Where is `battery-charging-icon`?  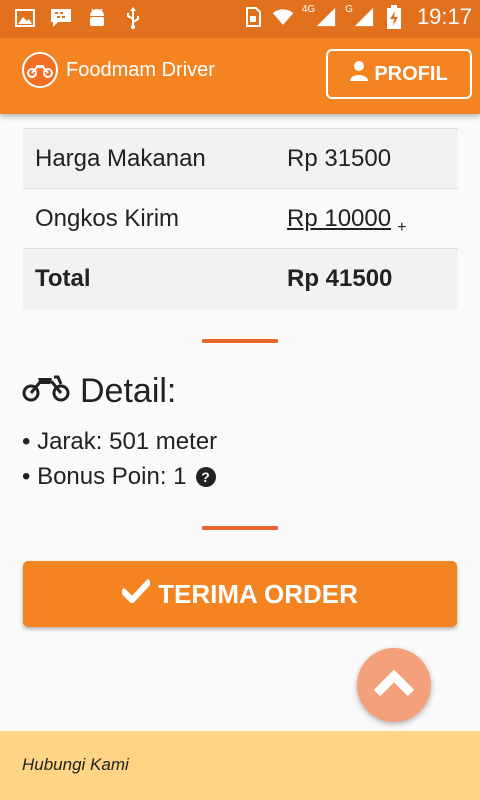
battery-charging-icon is located at coordinates (394, 17).